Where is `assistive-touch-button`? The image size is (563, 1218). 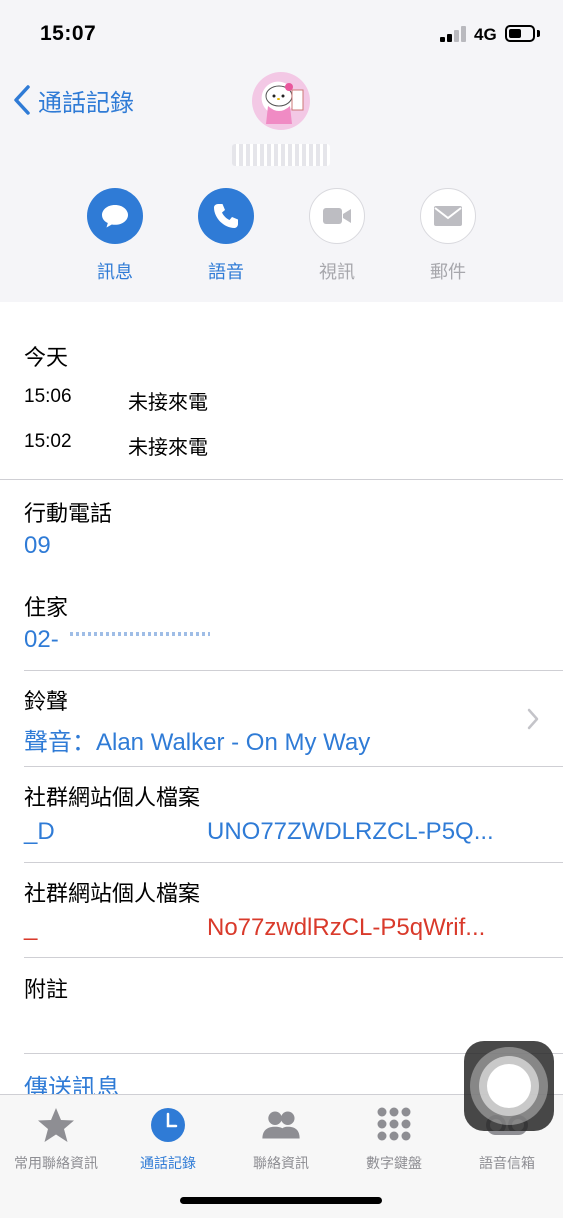 assistive-touch-button is located at coordinates (509, 1086).